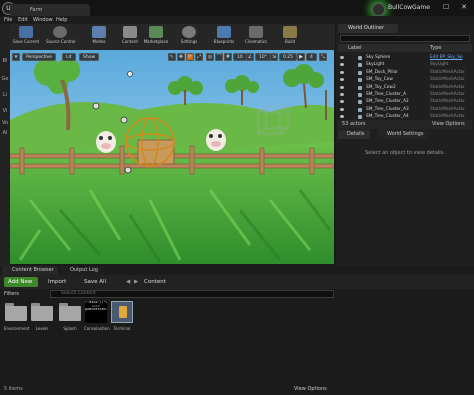 Image resolution: width=474 pixels, height=395 pixels. Describe the element at coordinates (16, 57) in the screenshot. I see `viewport-options-button: ▾` at that location.